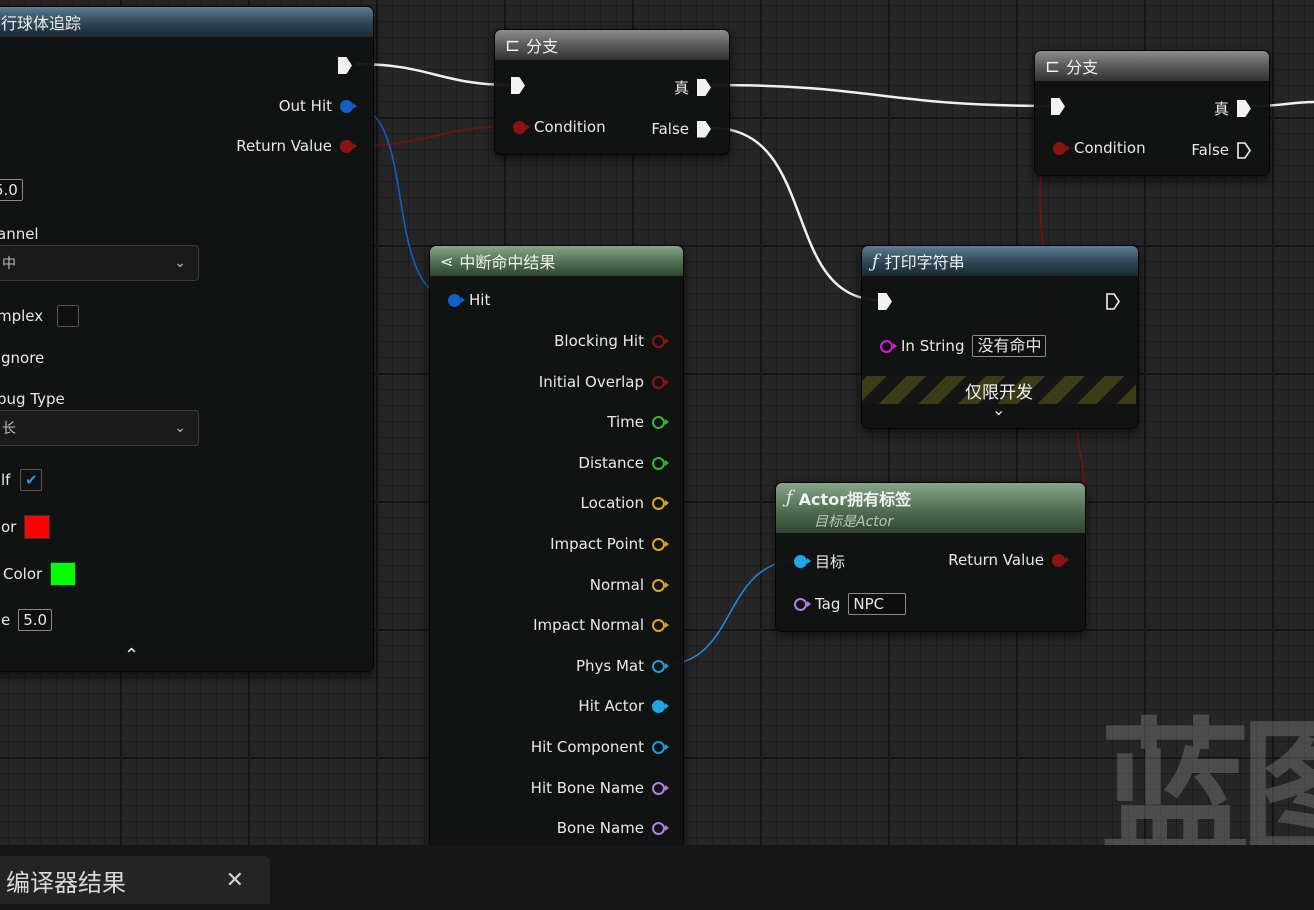 The image size is (1314, 910). Describe the element at coordinates (692, 87) in the screenshot. I see `branch-1-true-pin: 真` at that location.